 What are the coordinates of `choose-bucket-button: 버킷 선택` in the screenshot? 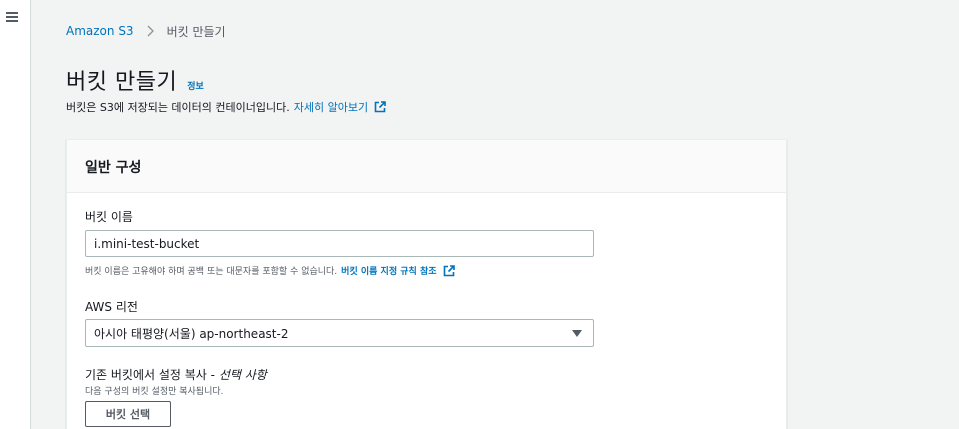 It's located at (128, 414).